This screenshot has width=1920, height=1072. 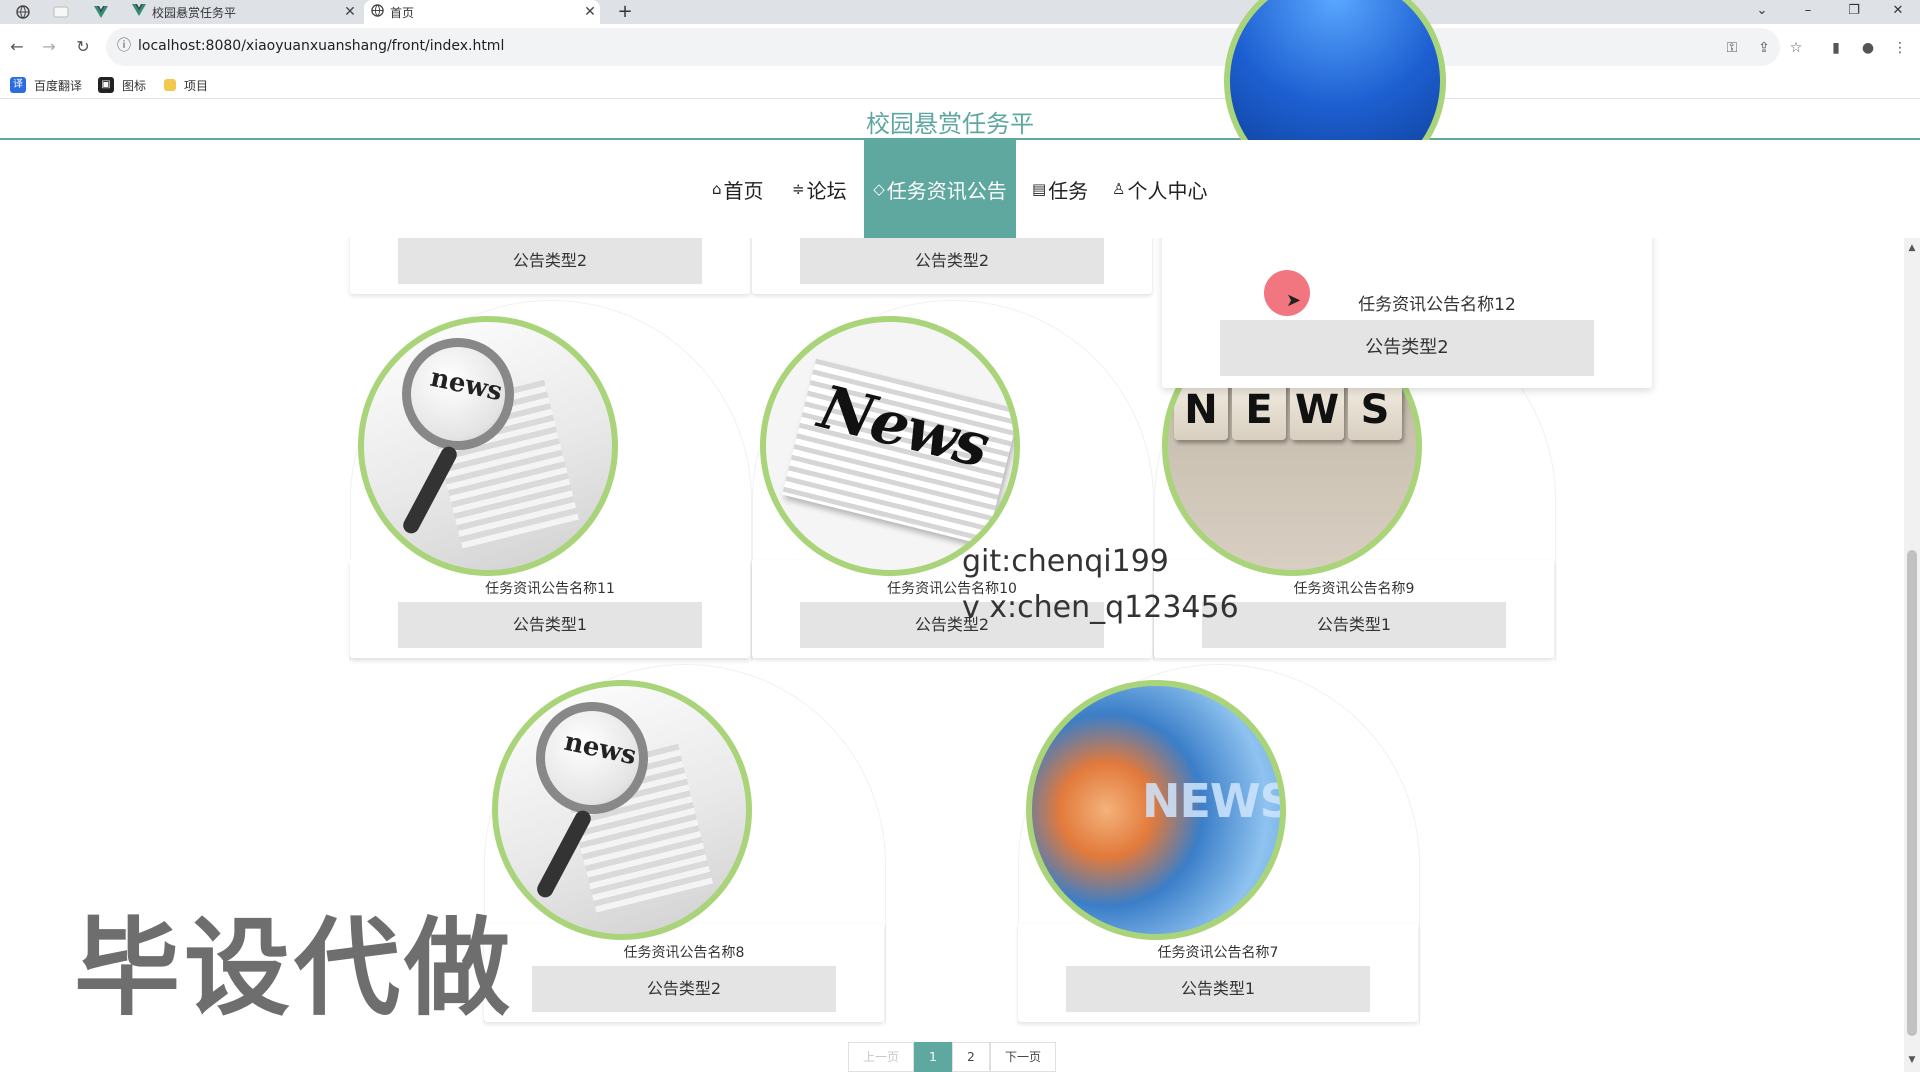 What do you see at coordinates (294, 968) in the screenshot?
I see `watermark-big-text: 毕设代做` at bounding box center [294, 968].